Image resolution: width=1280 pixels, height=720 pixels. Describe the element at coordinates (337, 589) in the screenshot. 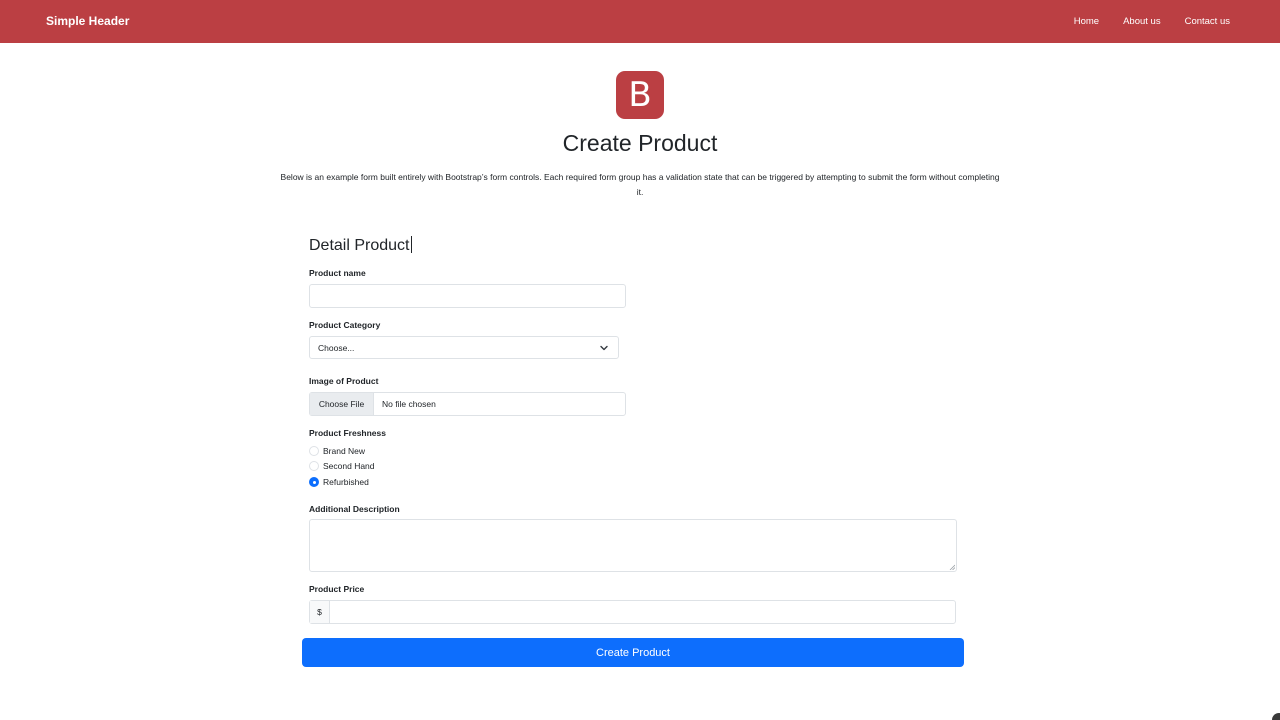

I see `product-price-label: Product Price` at that location.